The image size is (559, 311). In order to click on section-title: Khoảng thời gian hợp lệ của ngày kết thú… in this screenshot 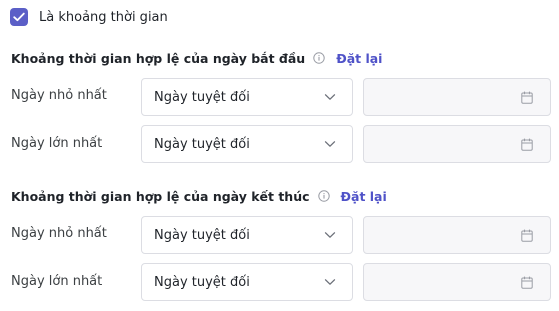, I will do `click(160, 196)`.